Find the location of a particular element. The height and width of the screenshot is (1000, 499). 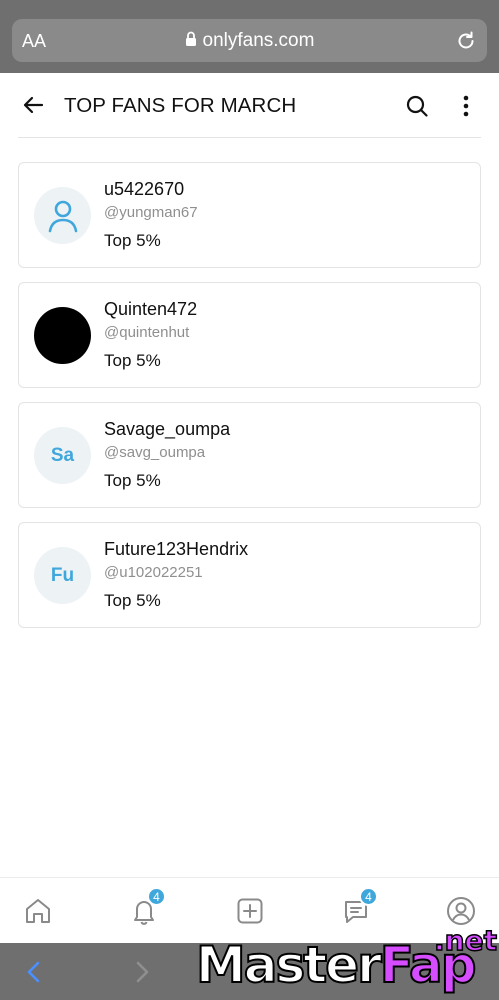

watermark: MasterFap .net is located at coordinates (347, 961).